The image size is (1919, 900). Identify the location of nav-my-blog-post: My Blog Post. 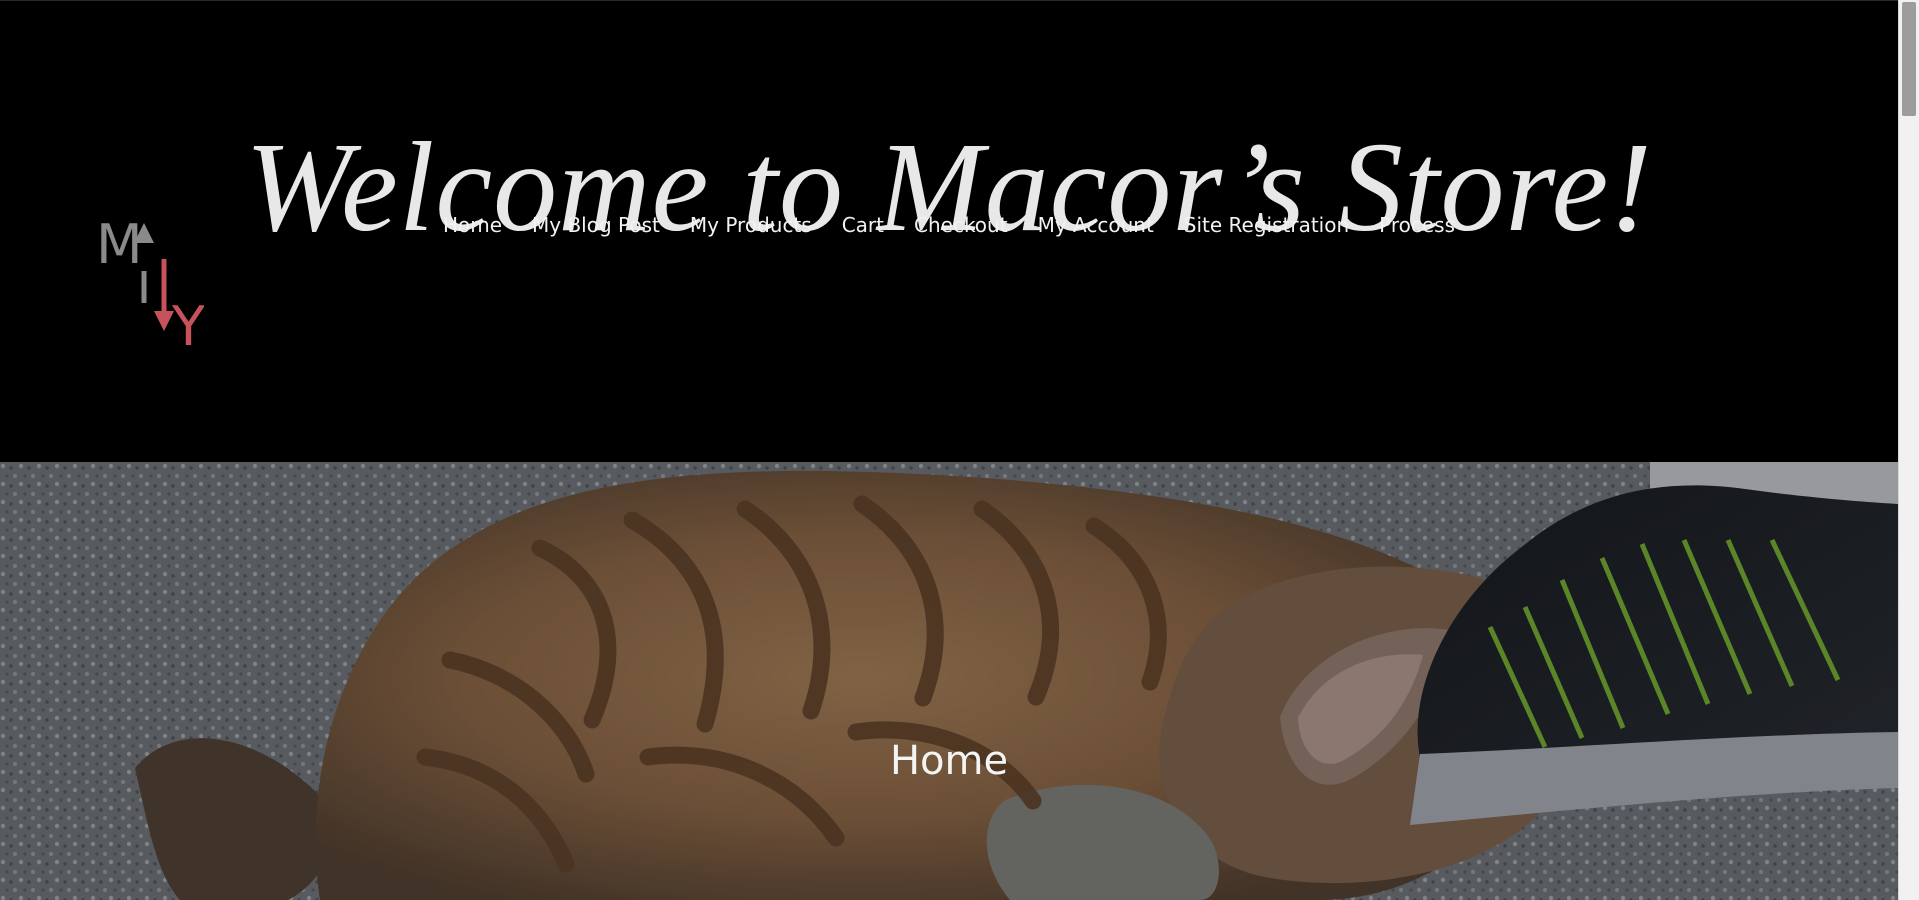
(596, 225).